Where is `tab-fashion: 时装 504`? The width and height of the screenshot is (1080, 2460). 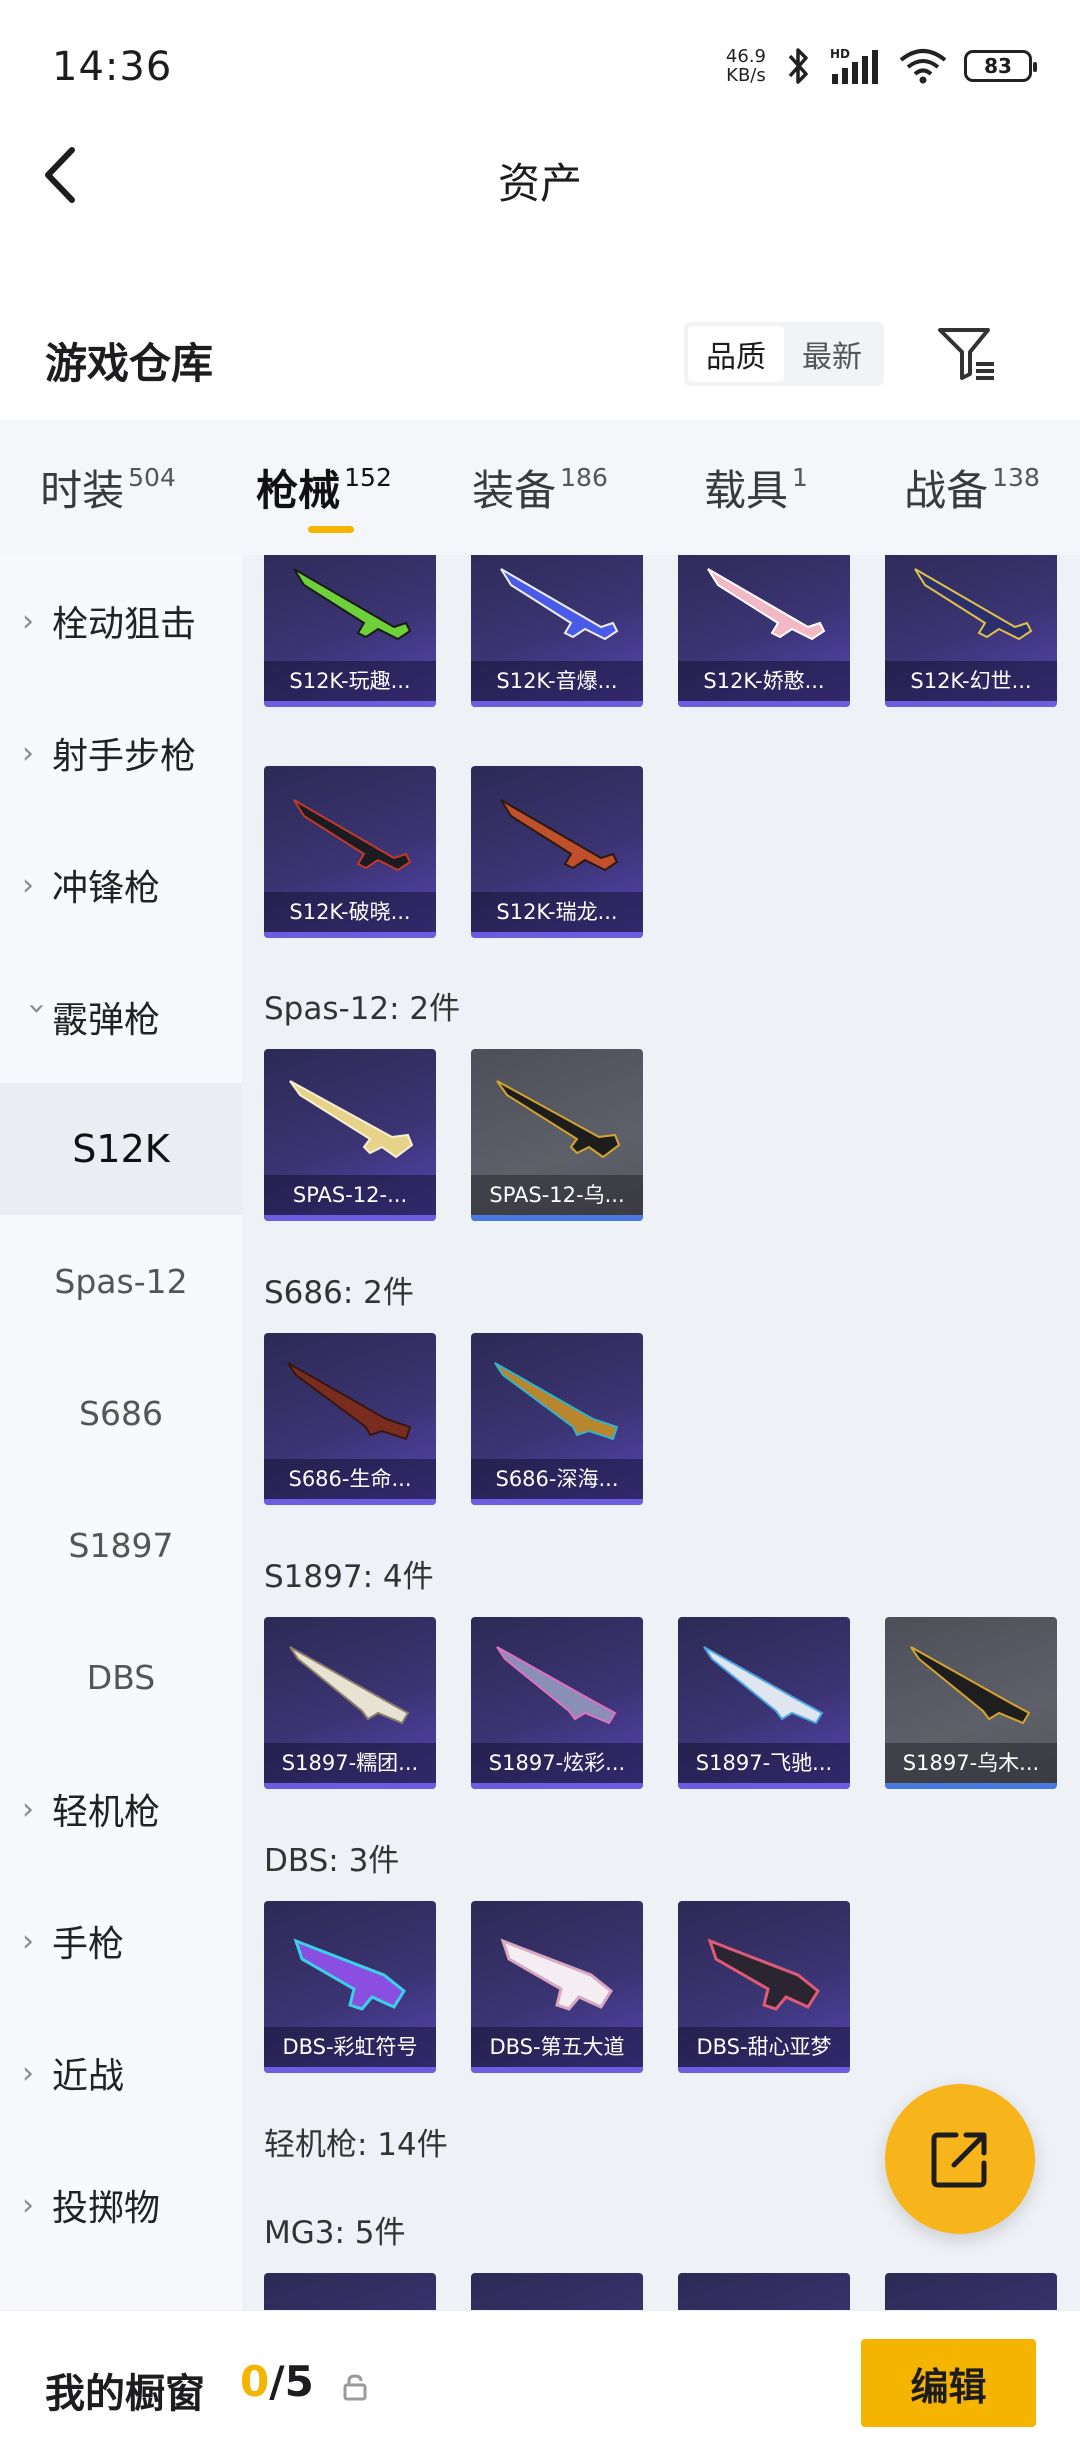 tab-fashion: 时装 504 is located at coordinates (108, 487).